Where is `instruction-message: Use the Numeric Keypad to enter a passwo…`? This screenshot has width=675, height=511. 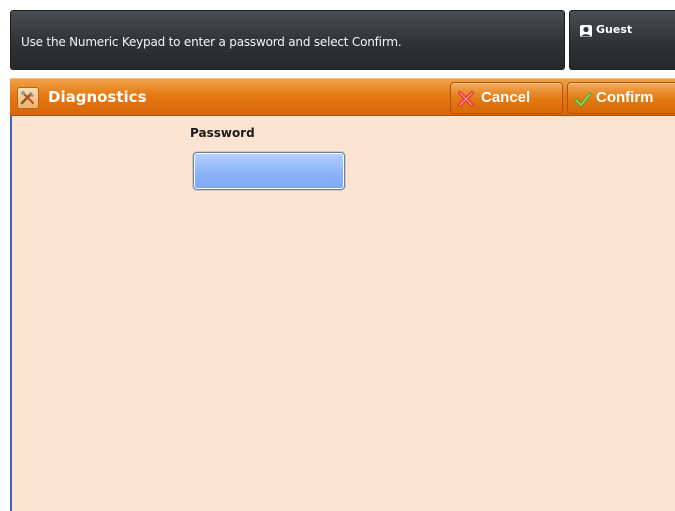
instruction-message: Use the Numeric Keypad to enter a passwo… is located at coordinates (211, 42).